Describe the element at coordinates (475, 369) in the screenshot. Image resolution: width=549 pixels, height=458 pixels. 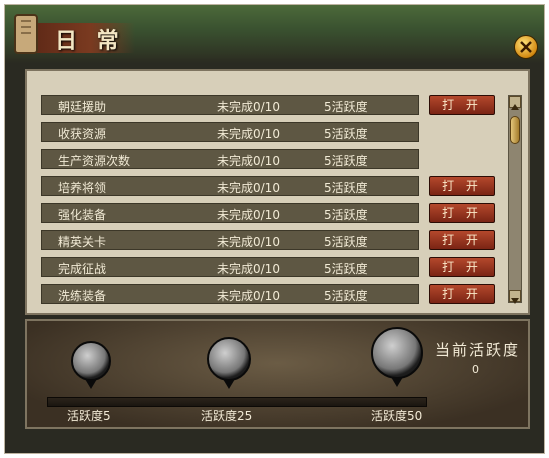
I see `activity-value: 0` at that location.